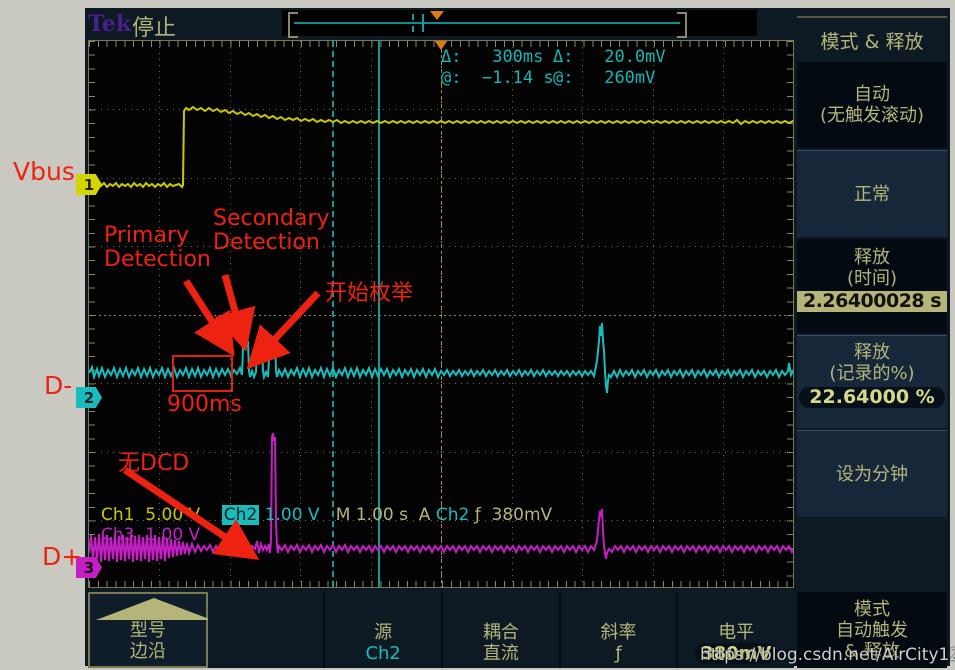 This screenshot has height=670, width=955. I want to click on annotation-vbus: Vbus, so click(44, 171).